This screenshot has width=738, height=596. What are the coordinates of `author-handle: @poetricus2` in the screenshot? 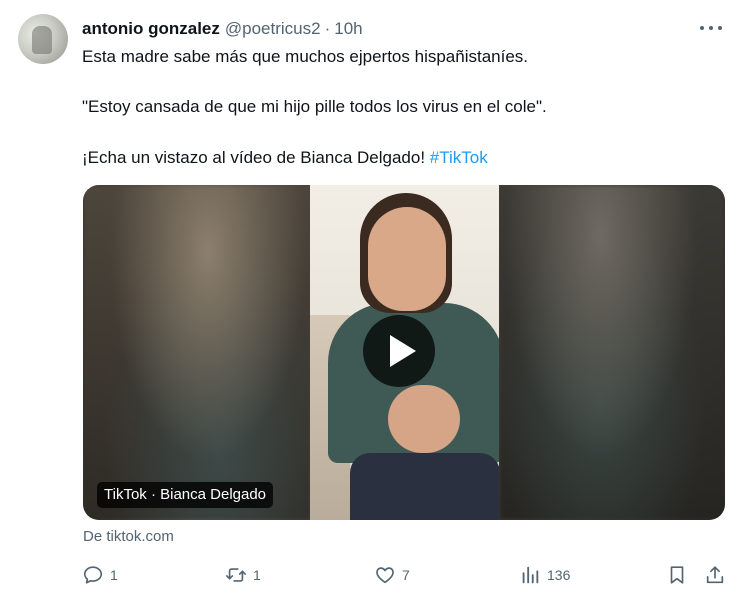 It's located at (273, 29).